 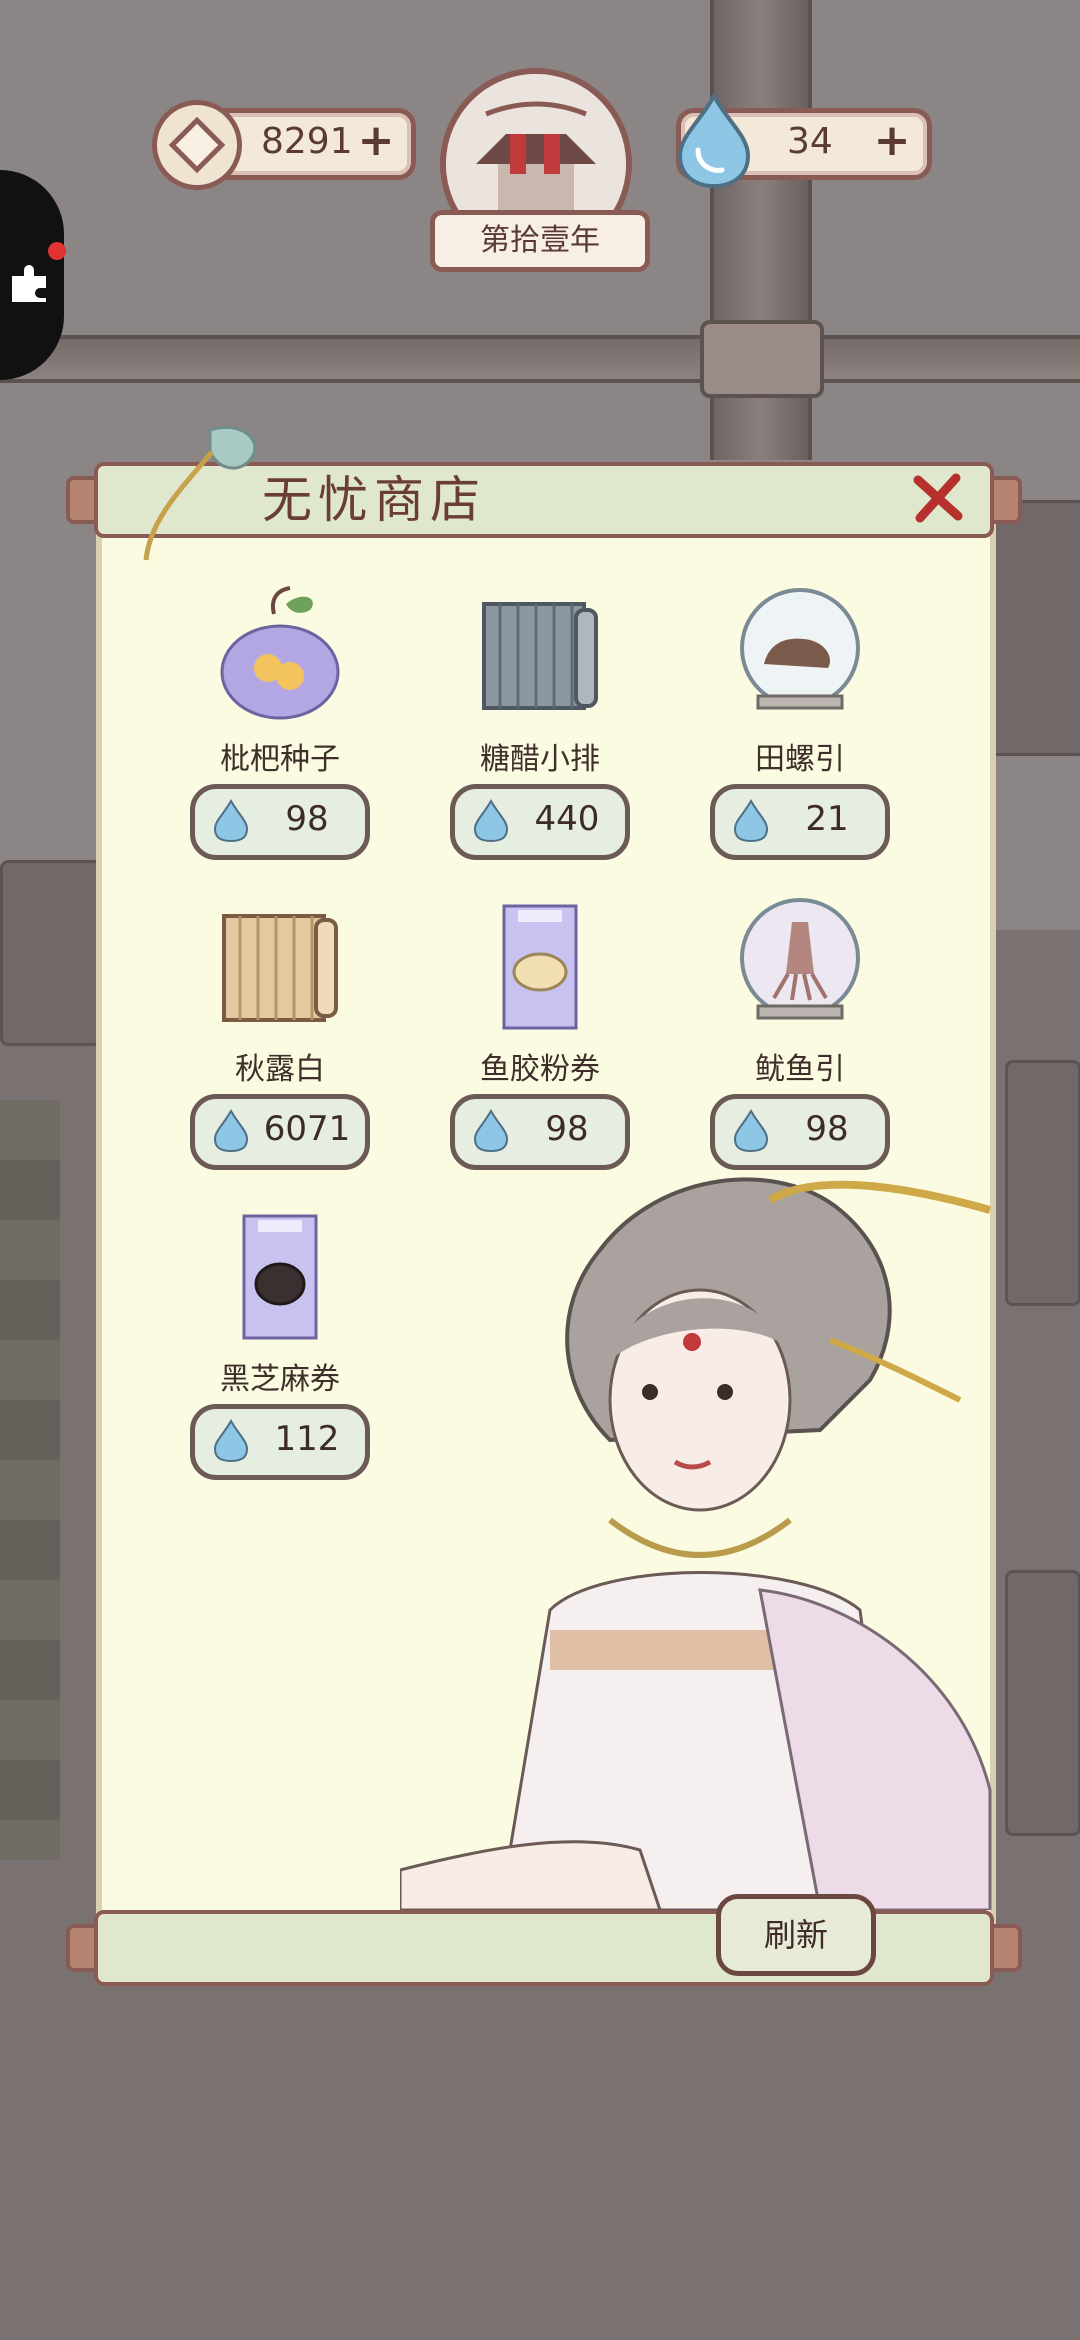 What do you see at coordinates (280, 1349) in the screenshot?
I see `shop-item-black-sesame: 黑芝麻券 112` at bounding box center [280, 1349].